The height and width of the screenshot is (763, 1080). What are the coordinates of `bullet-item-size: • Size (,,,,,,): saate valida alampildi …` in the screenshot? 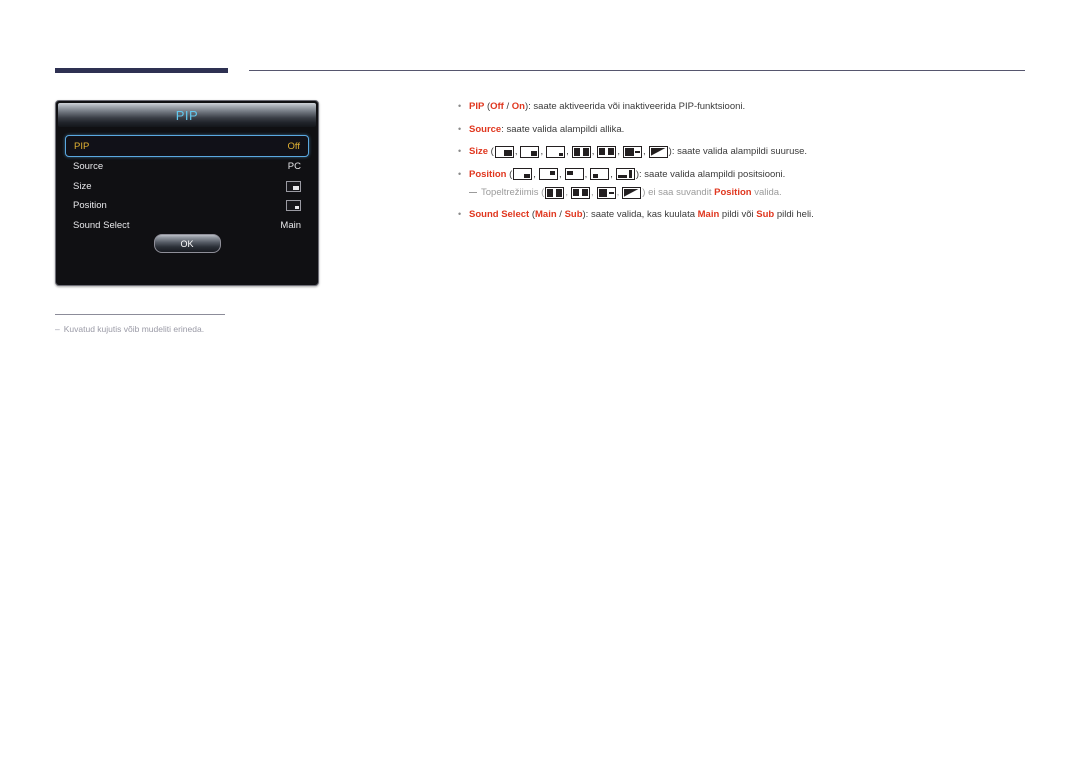 It's located at (748, 151).